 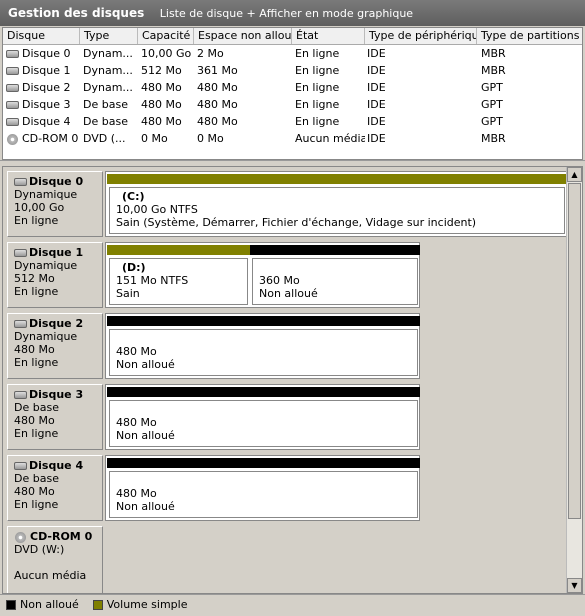 What do you see at coordinates (292, 162) in the screenshot?
I see `pane-splitter` at bounding box center [292, 162].